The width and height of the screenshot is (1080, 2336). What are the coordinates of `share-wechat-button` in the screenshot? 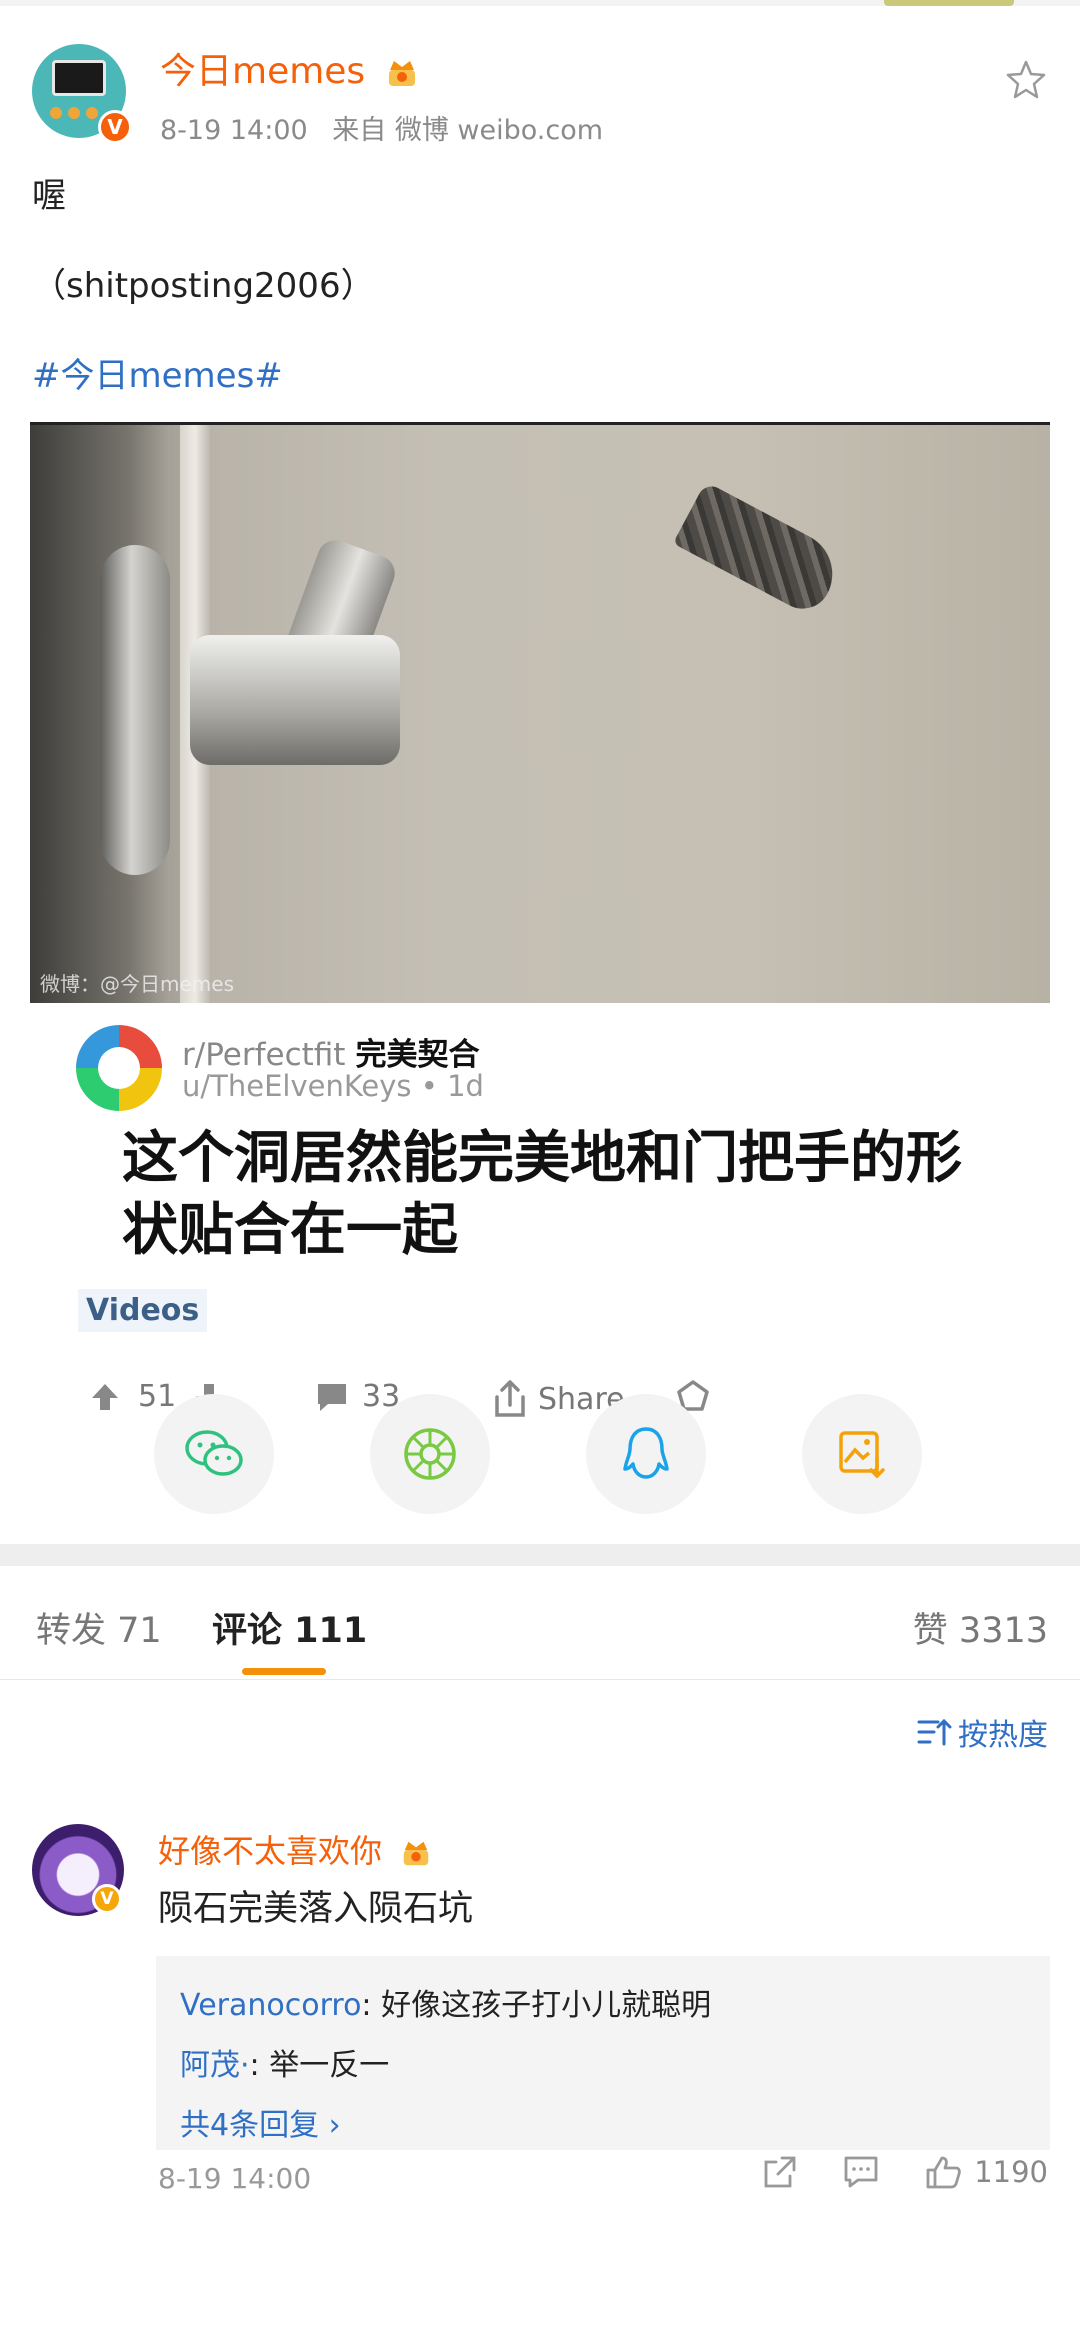 It's located at (214, 1454).